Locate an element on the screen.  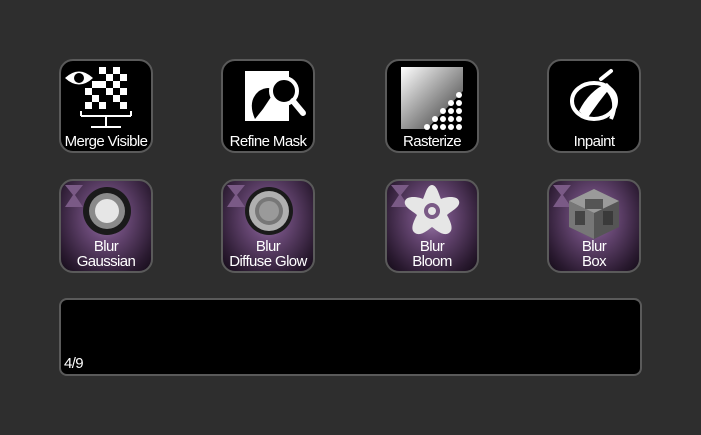
merge-visible-label: Merge Visible is located at coordinates (106, 141).